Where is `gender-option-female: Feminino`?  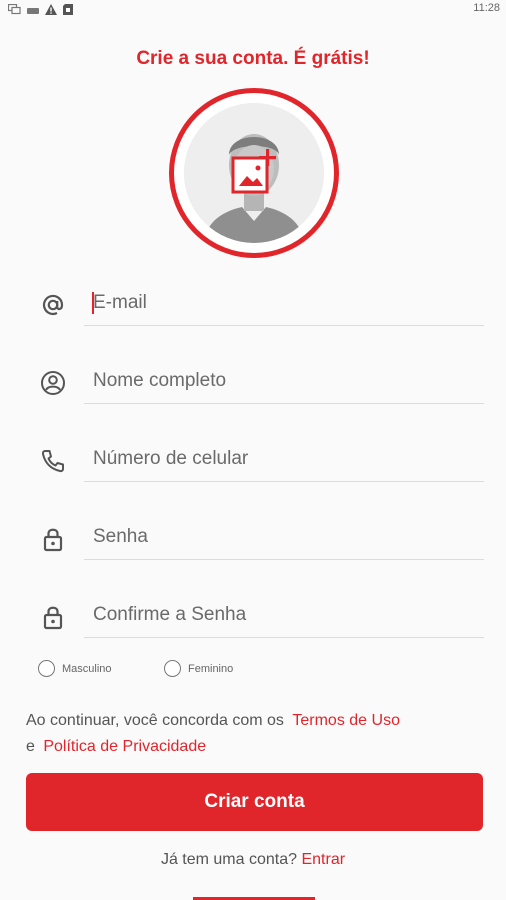
gender-option-female: Feminino is located at coordinates (198, 668).